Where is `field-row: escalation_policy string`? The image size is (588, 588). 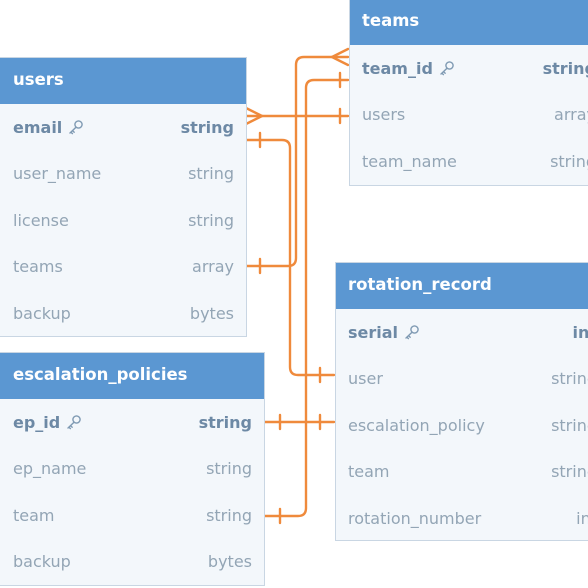 field-row: escalation_policy string is located at coordinates (462, 425).